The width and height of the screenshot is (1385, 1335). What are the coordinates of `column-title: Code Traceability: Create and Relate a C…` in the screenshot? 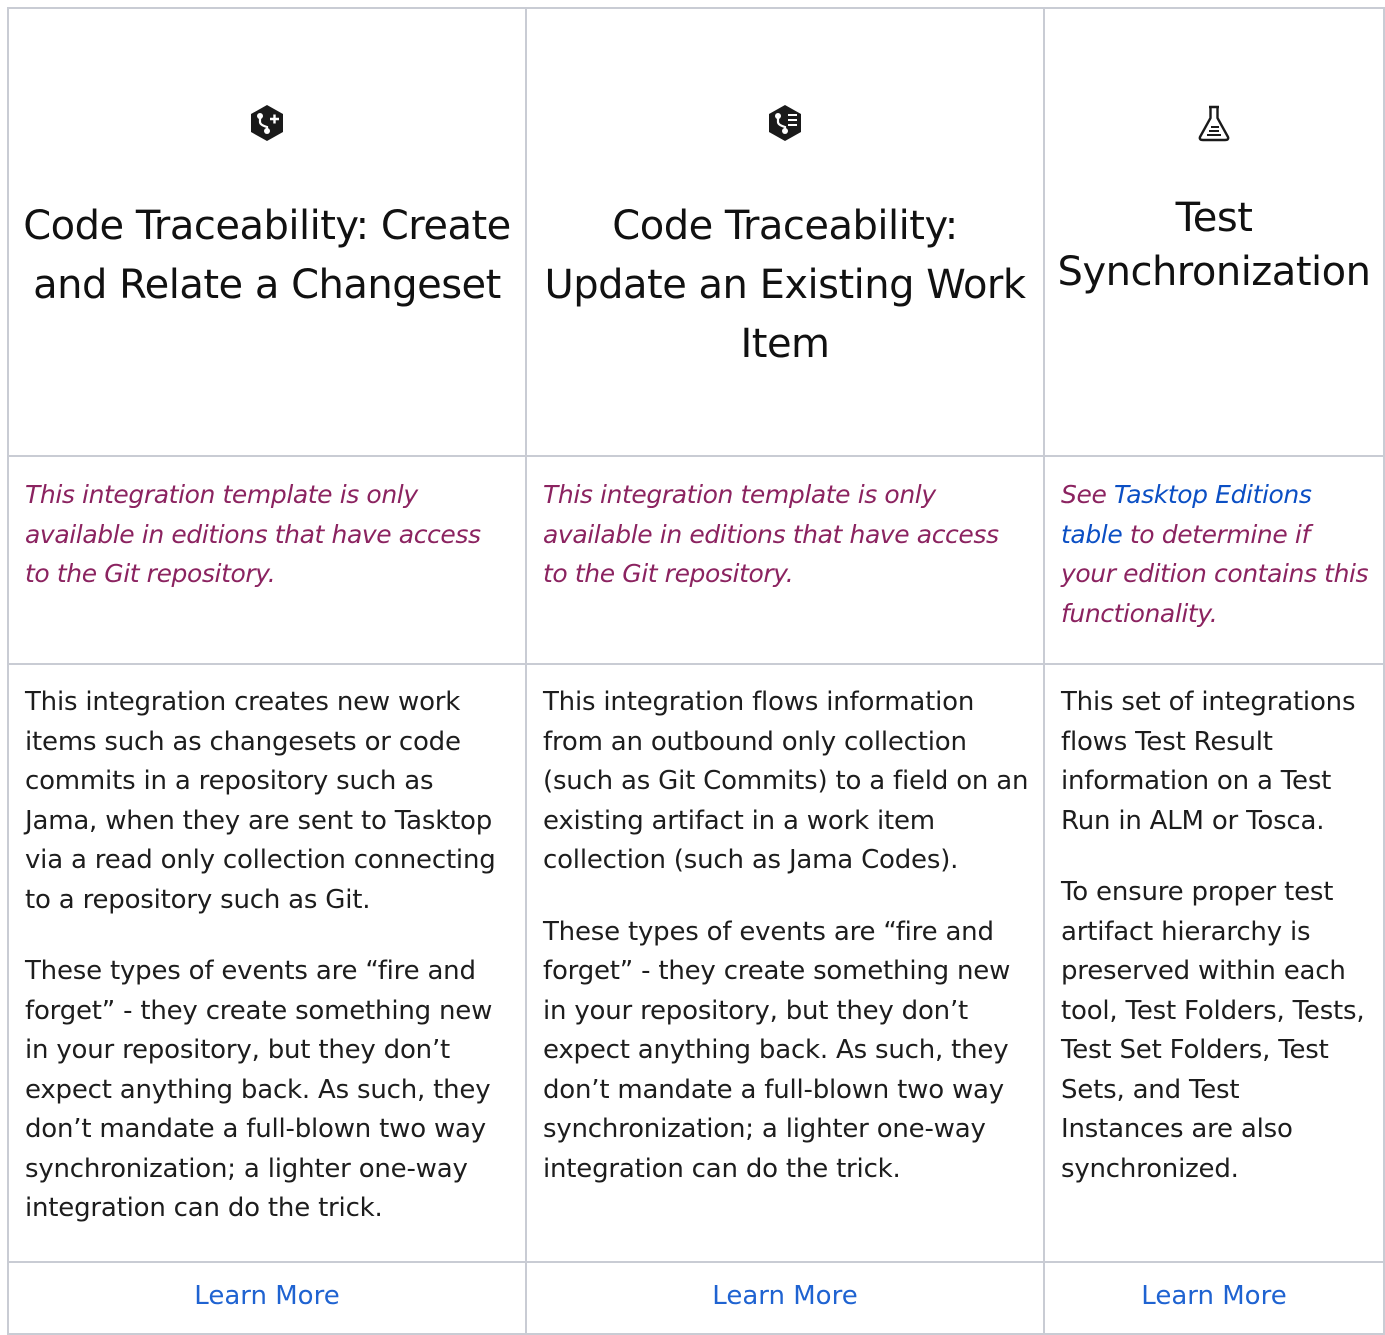 It's located at (267, 255).